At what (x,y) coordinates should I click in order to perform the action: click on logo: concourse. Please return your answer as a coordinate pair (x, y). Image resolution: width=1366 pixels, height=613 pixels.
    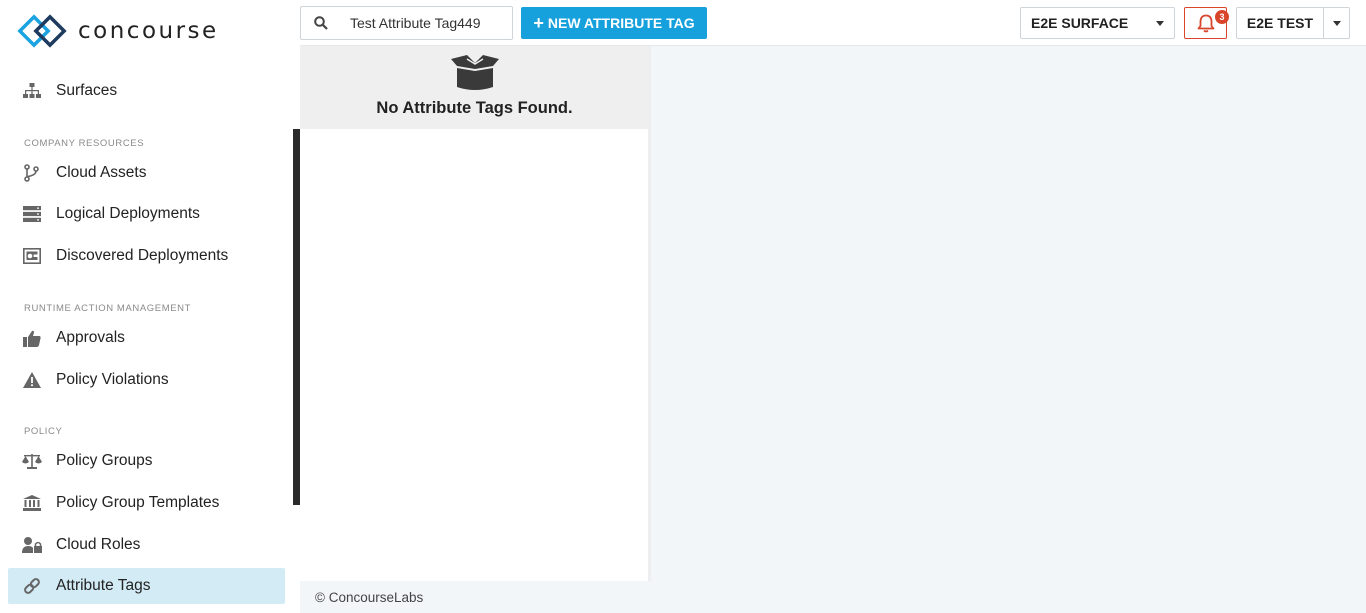
    Looking at the image, I should click on (117, 31).